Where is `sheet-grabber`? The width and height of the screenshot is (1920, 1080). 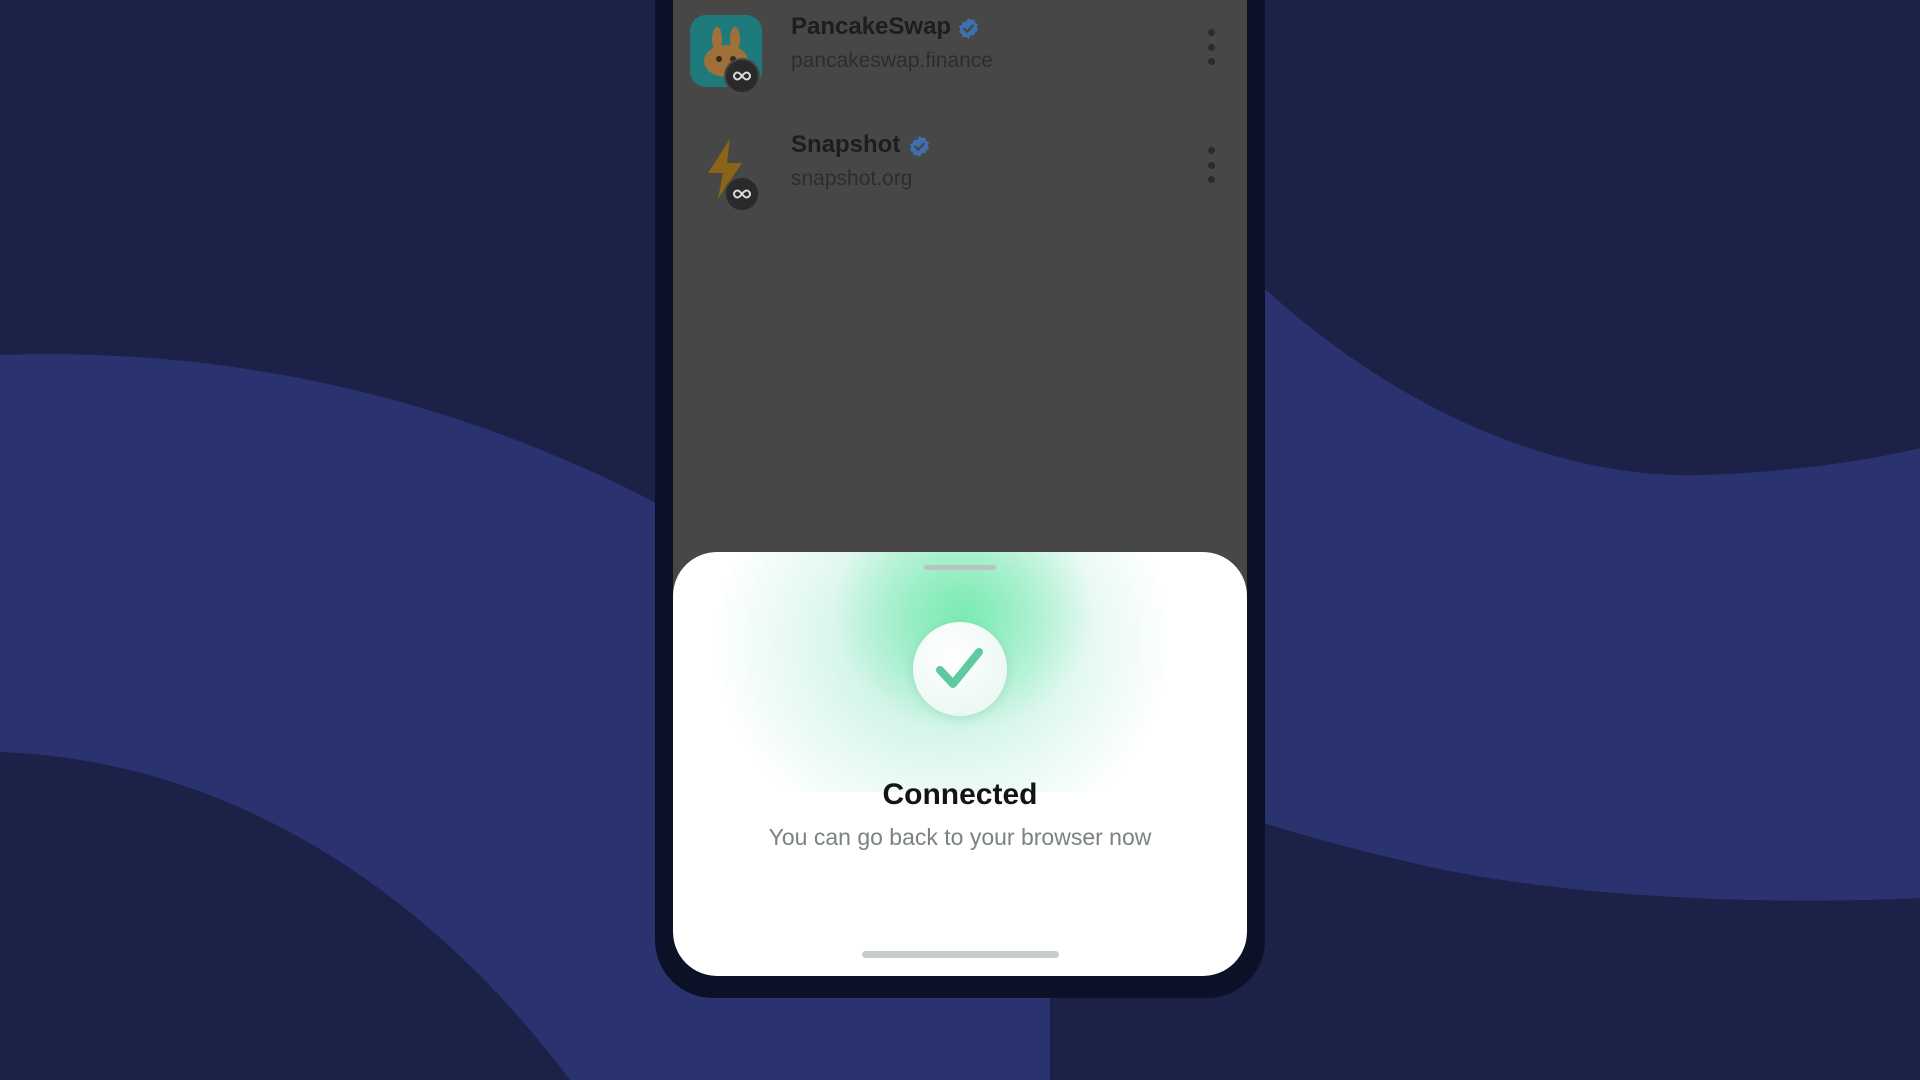 sheet-grabber is located at coordinates (960, 567).